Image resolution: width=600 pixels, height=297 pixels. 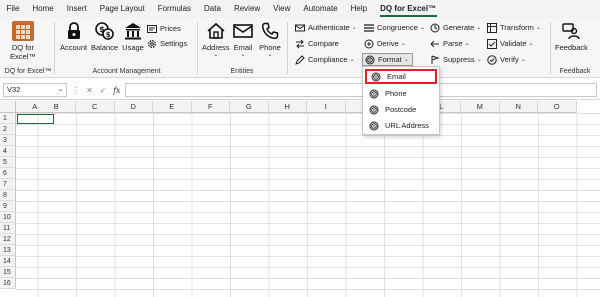 What do you see at coordinates (164, 28) in the screenshot?
I see `prices-button: Prices` at bounding box center [164, 28].